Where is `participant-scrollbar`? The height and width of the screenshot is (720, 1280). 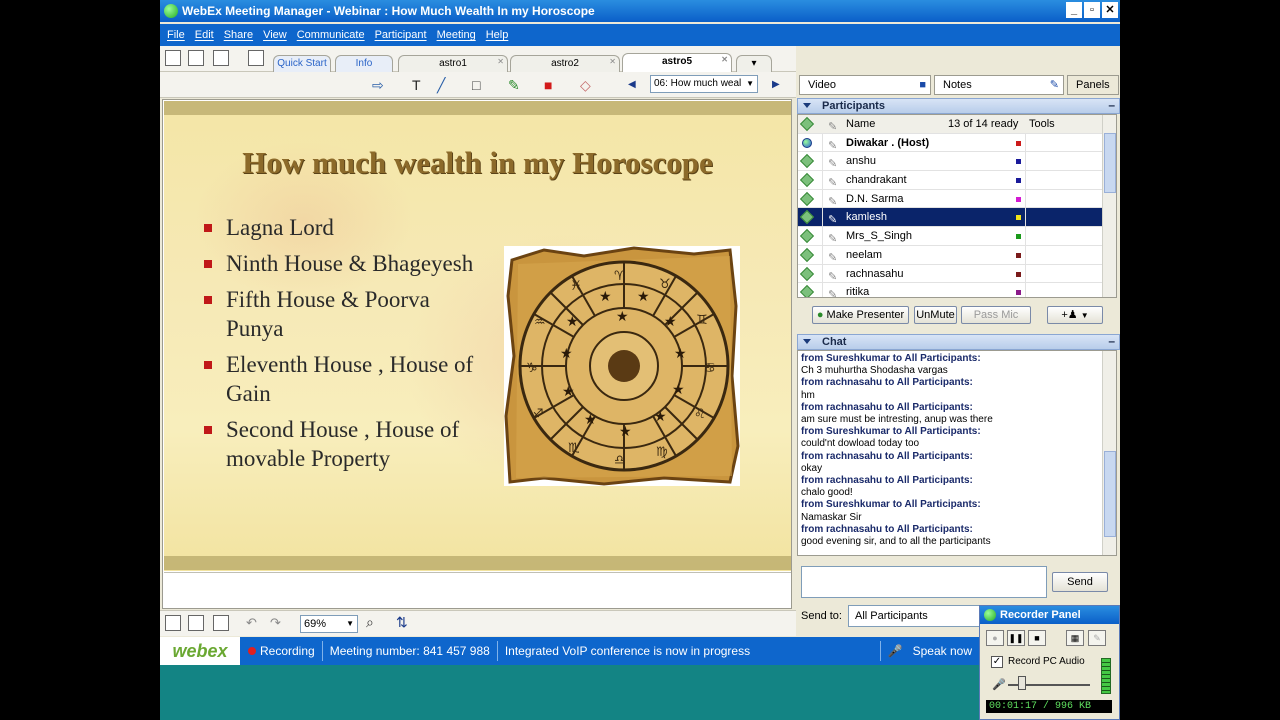
participant-scrollbar is located at coordinates (1109, 206).